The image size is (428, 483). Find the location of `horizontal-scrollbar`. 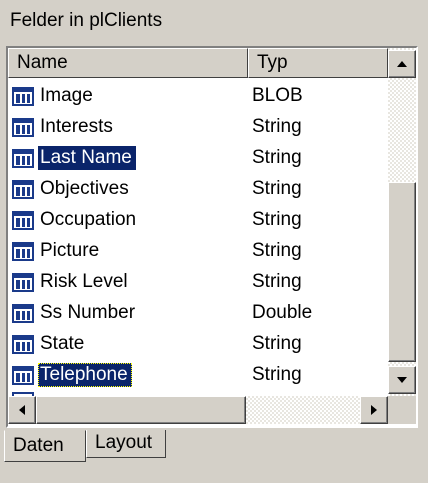

horizontal-scrollbar is located at coordinates (198, 410).